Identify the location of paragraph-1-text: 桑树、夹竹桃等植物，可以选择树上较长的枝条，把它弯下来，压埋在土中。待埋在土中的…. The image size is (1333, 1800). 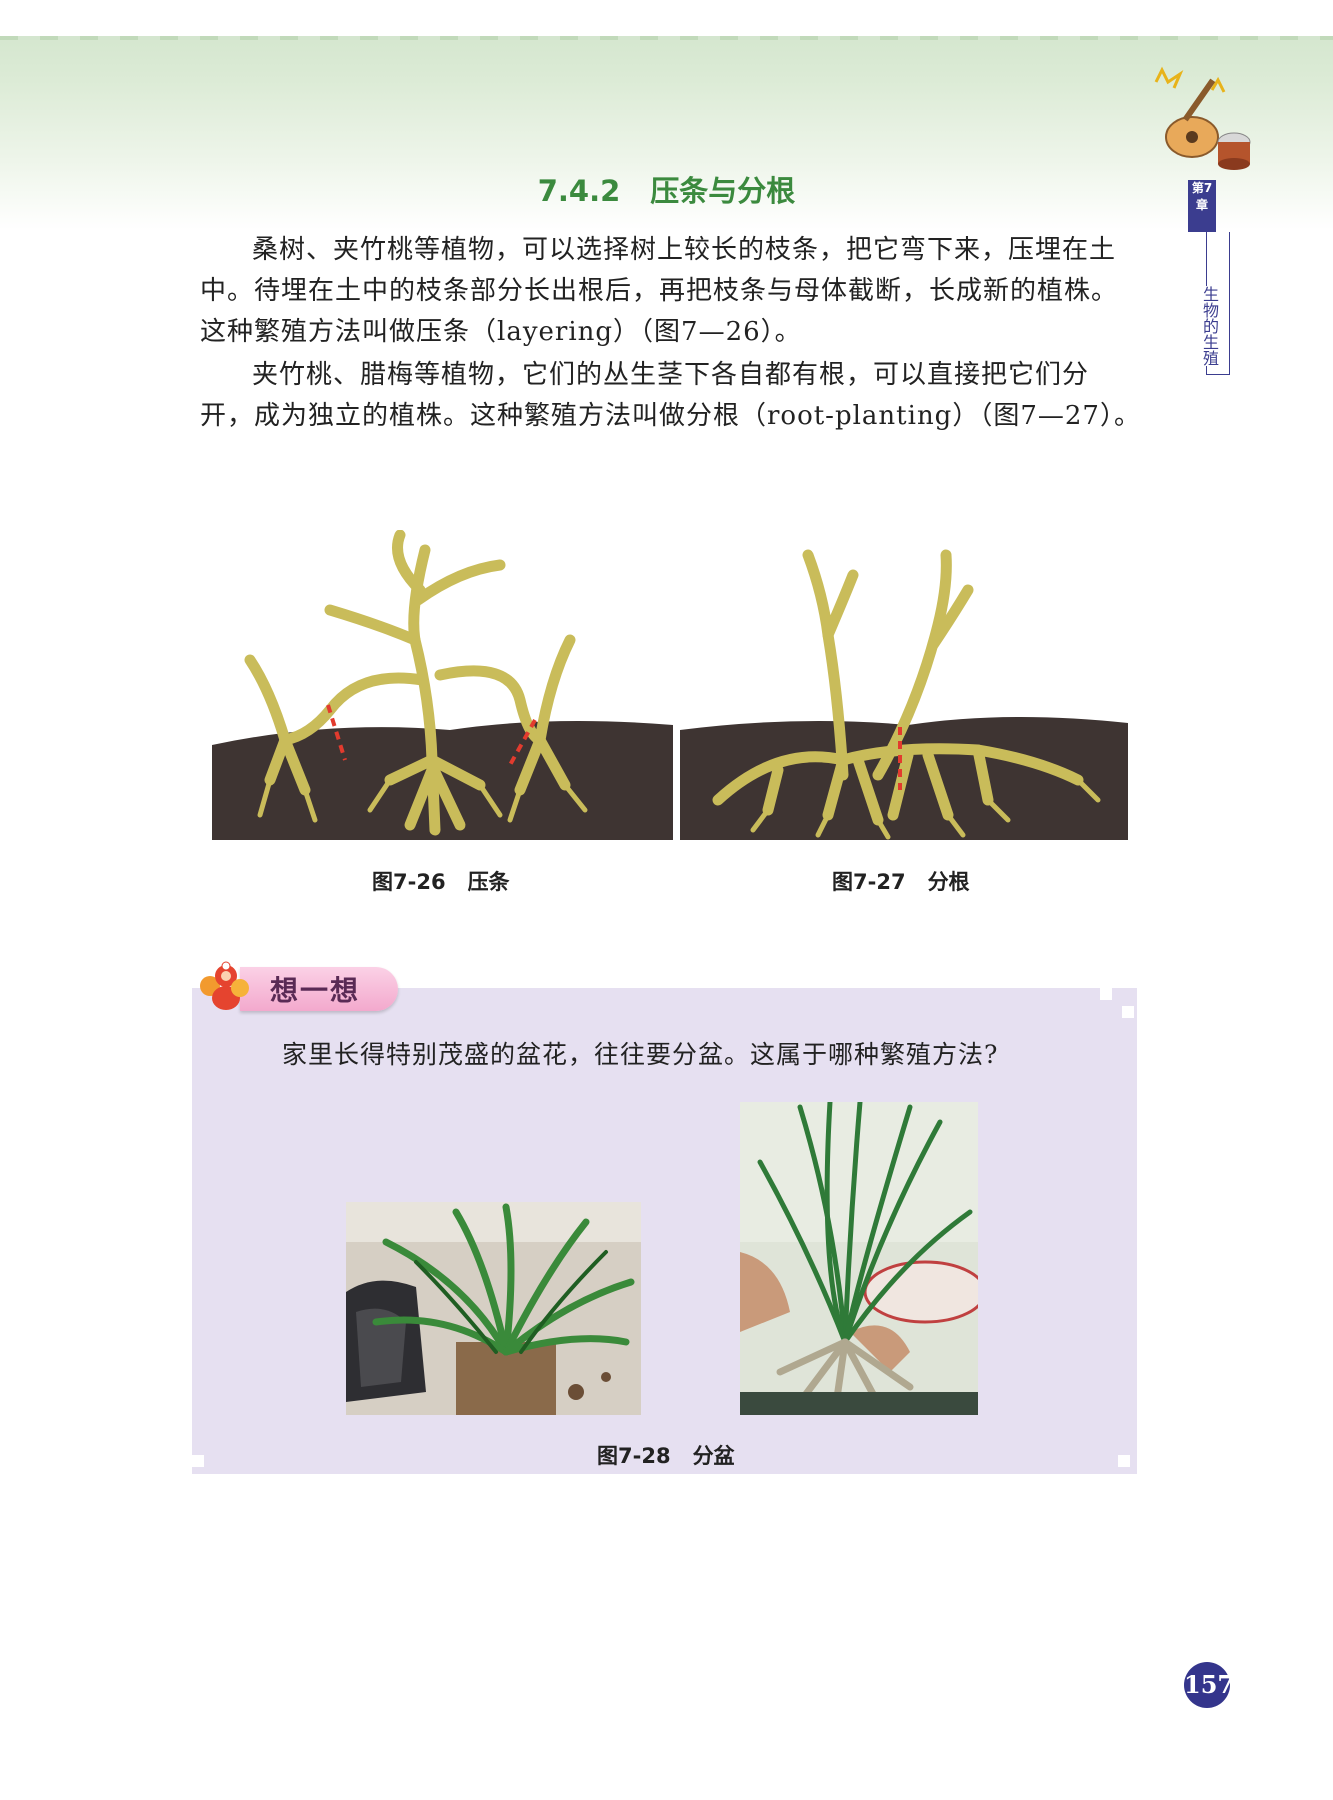
(659, 291).